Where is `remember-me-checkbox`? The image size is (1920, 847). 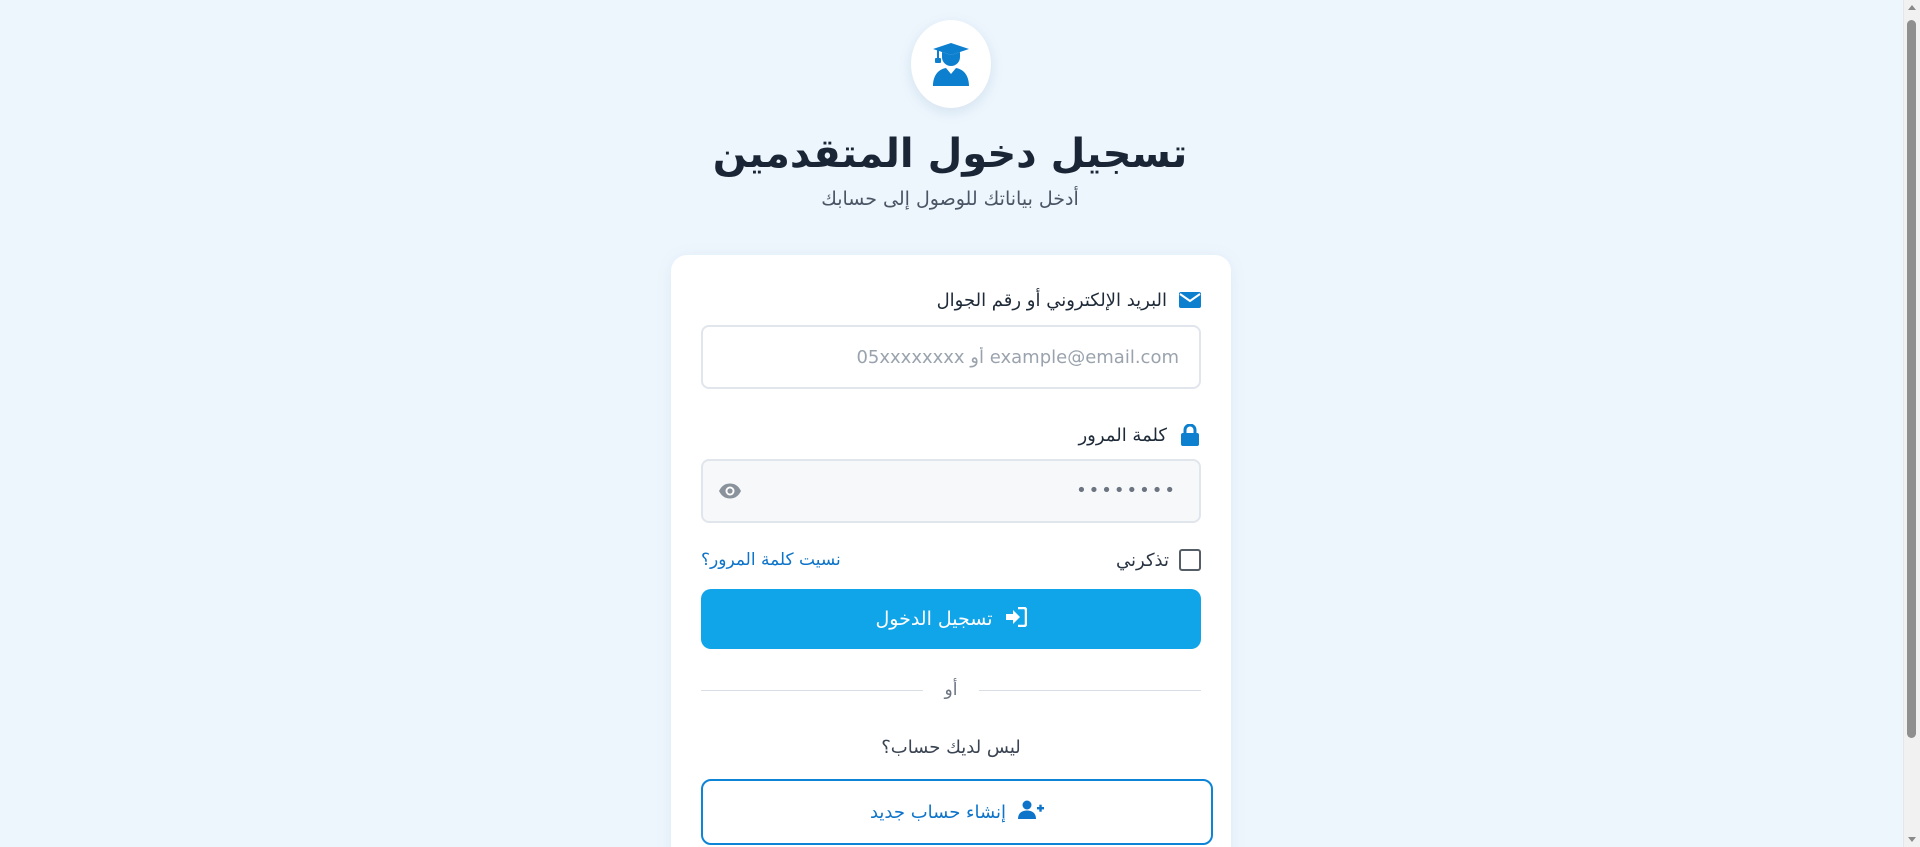 remember-me-checkbox is located at coordinates (1190, 560).